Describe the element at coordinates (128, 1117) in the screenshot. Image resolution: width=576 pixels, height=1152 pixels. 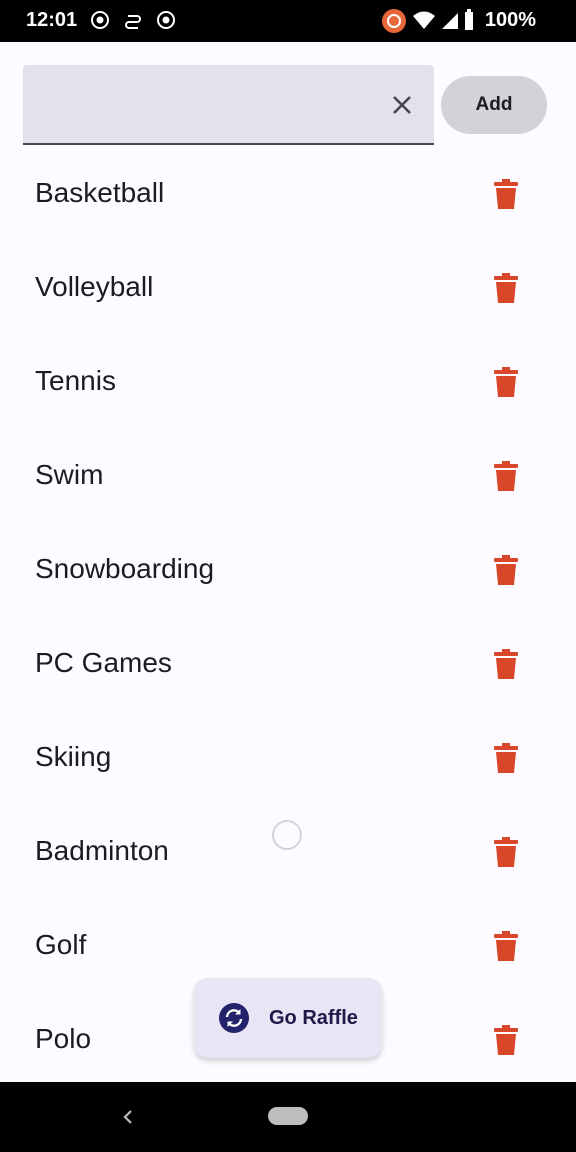
I see `back-icon` at that location.